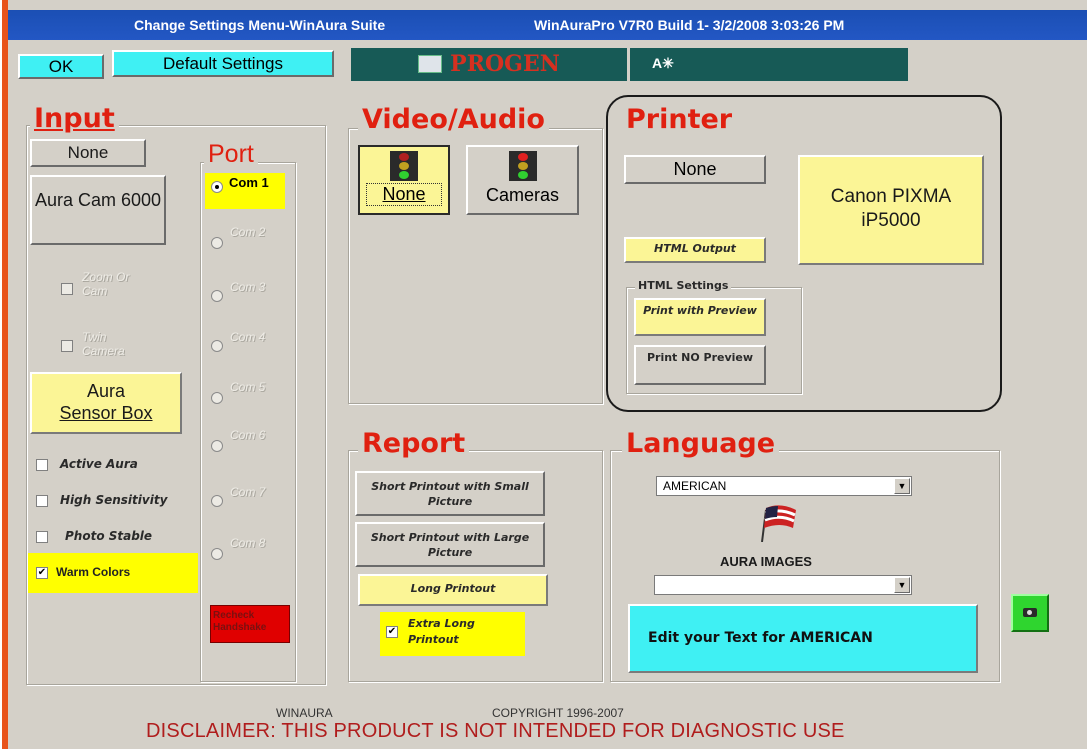  What do you see at coordinates (453, 119) in the screenshot?
I see `video-audio-header: Video/Audio` at bounding box center [453, 119].